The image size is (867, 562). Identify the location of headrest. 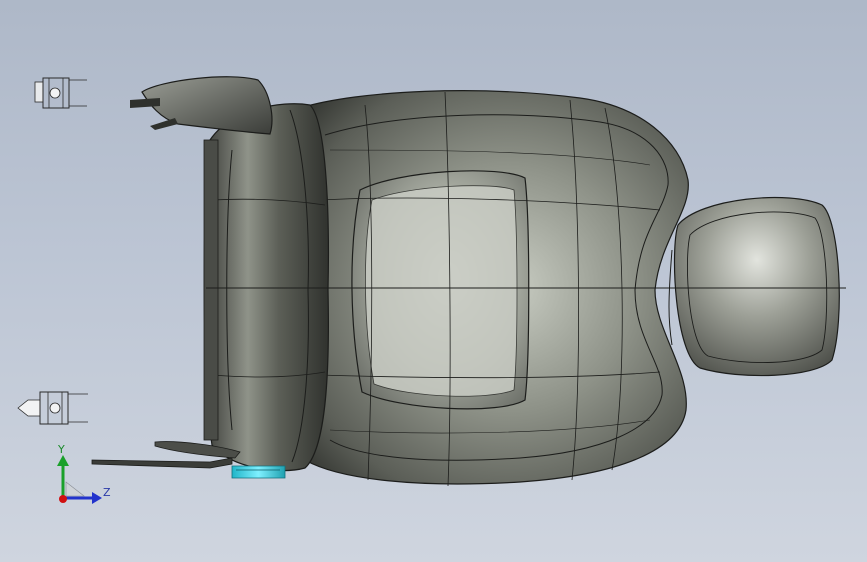
(754, 286).